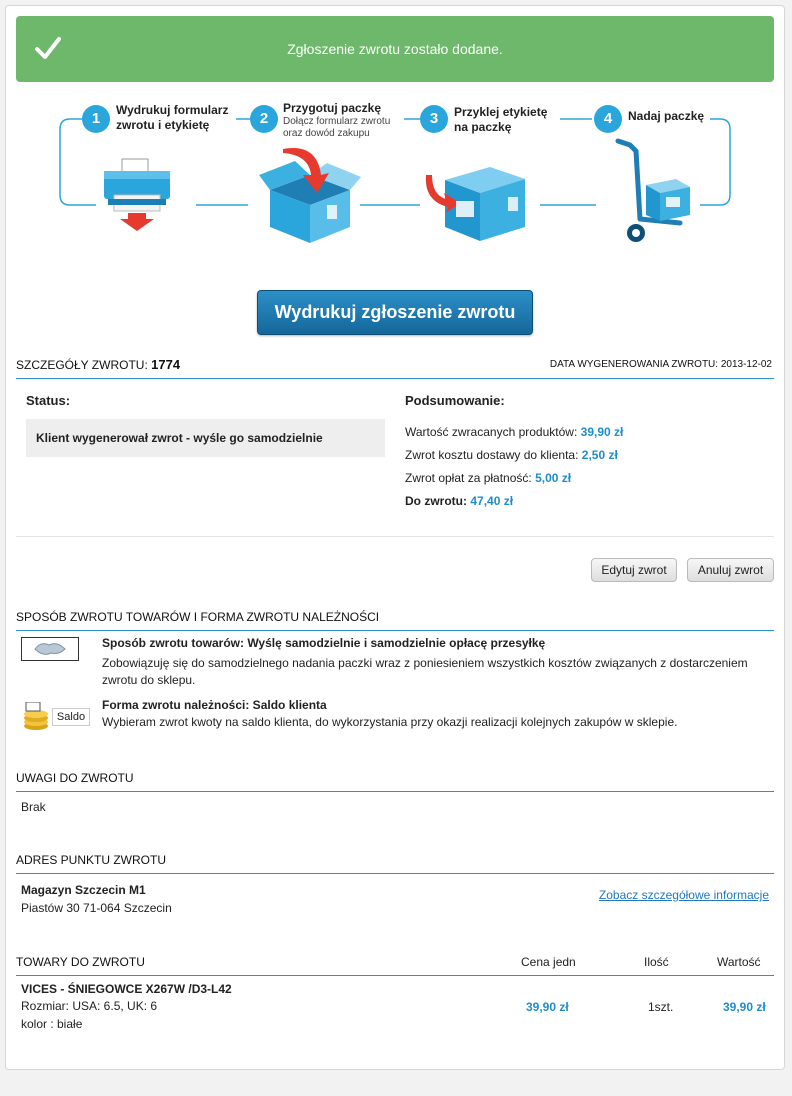 The height and width of the screenshot is (1096, 792). What do you see at coordinates (492, 455) in the screenshot?
I see `summary-delivery-label: Zwrot kosztu dostawy do klienta:` at bounding box center [492, 455].